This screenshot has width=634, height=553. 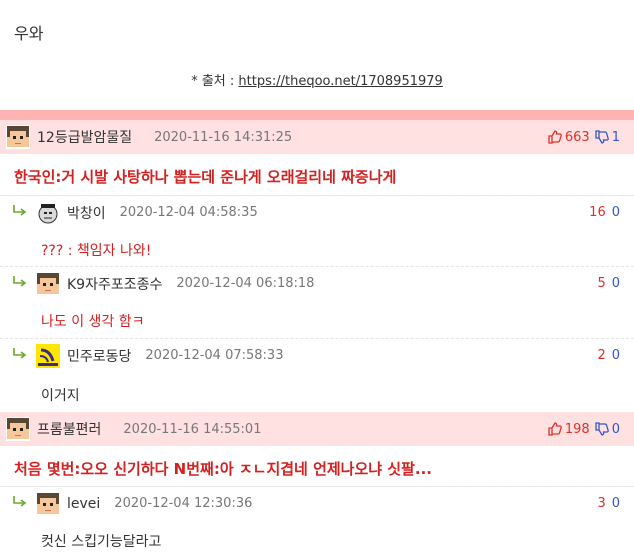 I want to click on reply-votes: 5 0, so click(x=608, y=283).